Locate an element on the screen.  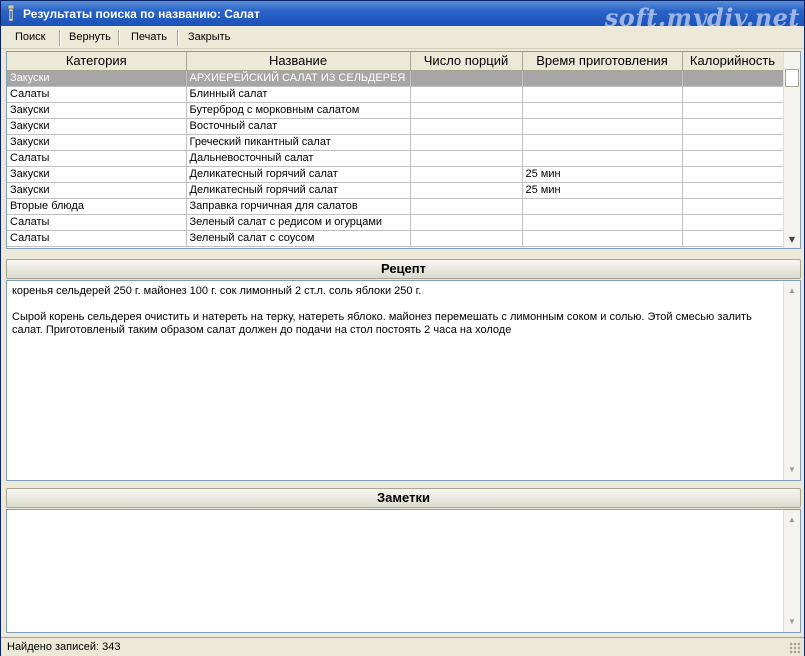
grid-scrollbar: ▼ is located at coordinates (791, 150).